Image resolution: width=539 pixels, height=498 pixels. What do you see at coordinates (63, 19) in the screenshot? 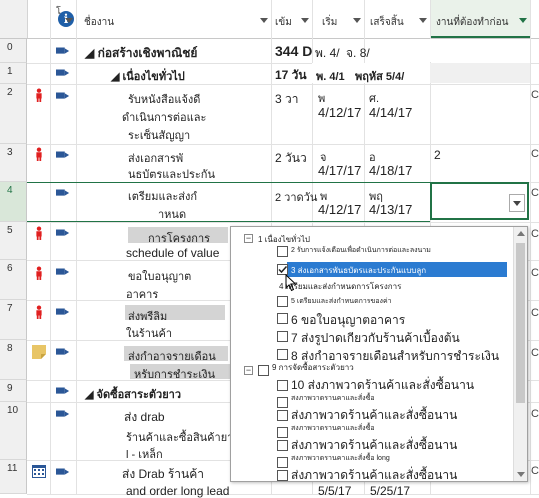
I see `task-mode-column-header: โ` at bounding box center [63, 19].